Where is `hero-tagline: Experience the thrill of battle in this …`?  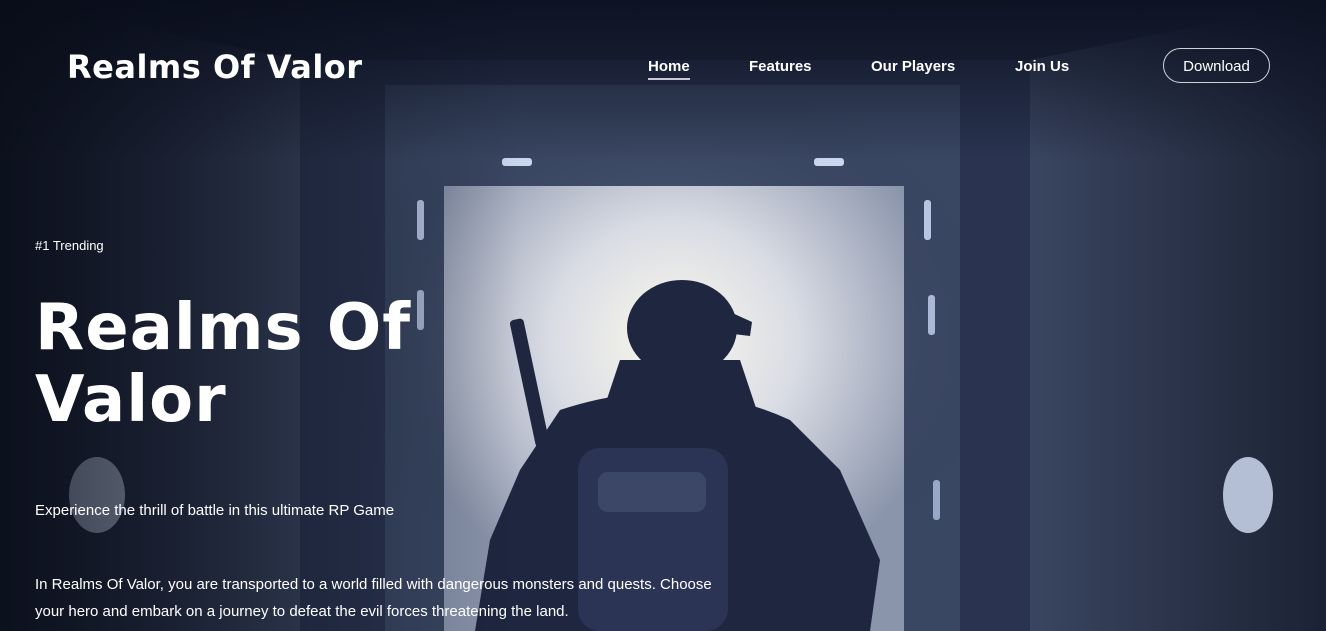 hero-tagline: Experience the thrill of battle in this … is located at coordinates (215, 510).